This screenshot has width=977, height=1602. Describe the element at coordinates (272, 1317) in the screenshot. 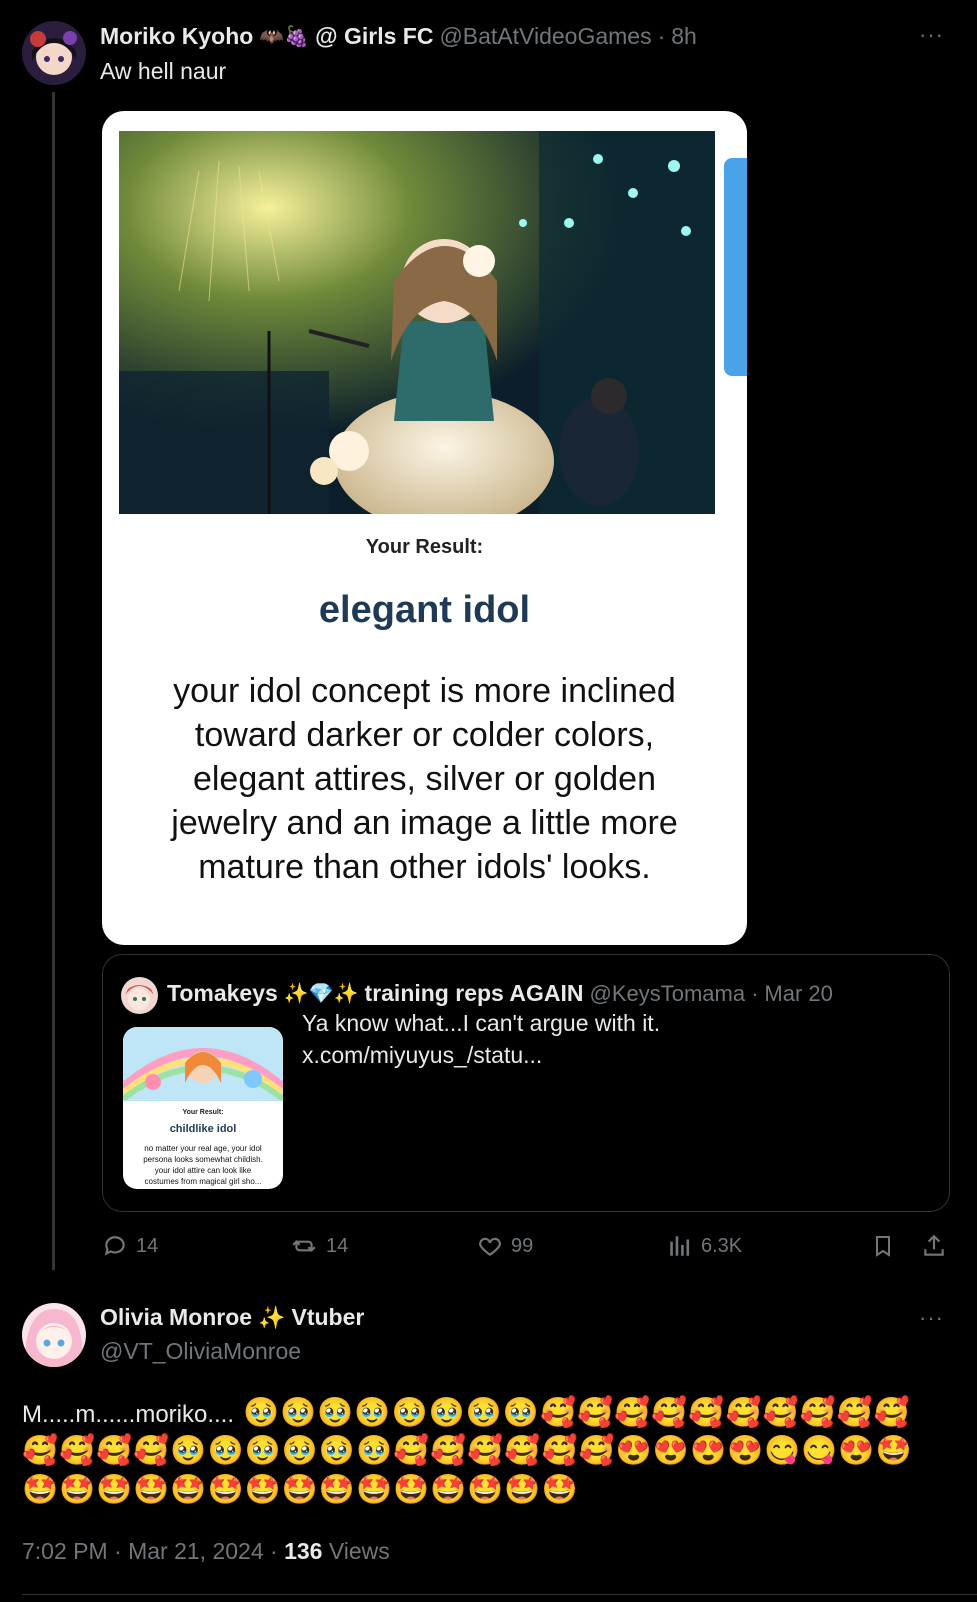

I see `reply-name-emoji: ✨` at that location.